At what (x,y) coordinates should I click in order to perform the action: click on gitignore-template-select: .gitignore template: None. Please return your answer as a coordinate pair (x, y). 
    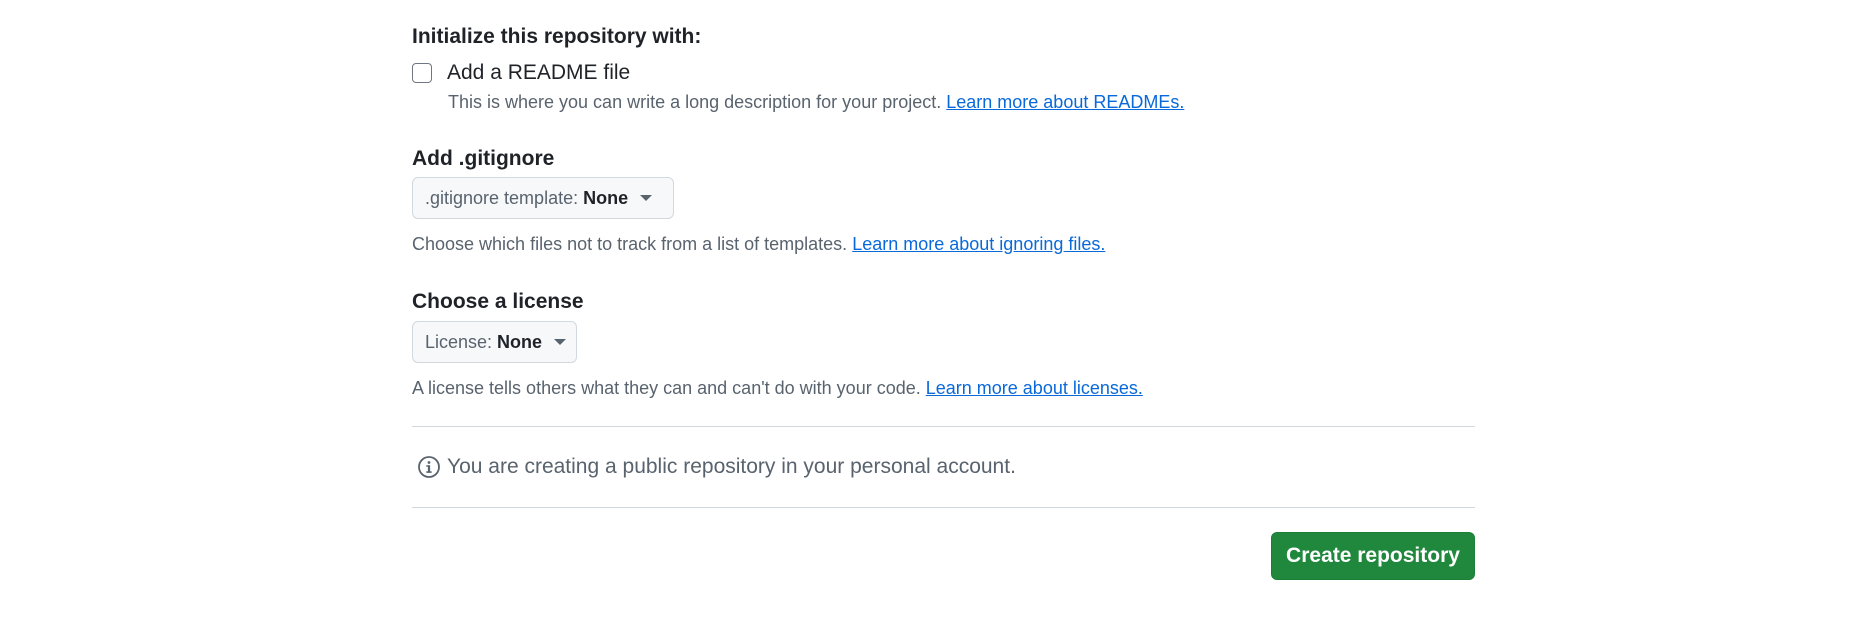
    Looking at the image, I should click on (543, 198).